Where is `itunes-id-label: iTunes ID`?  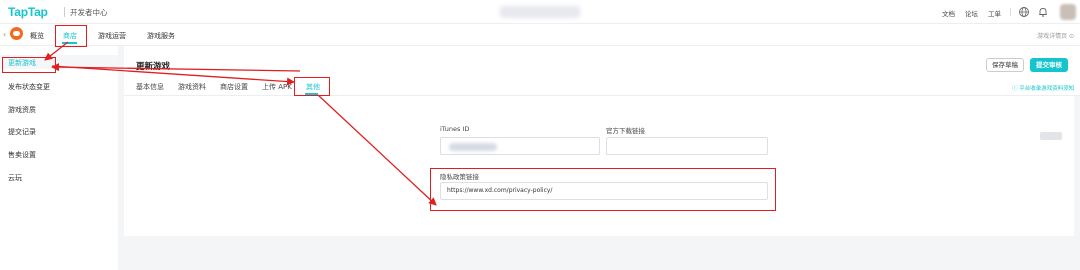
itunes-id-label: iTunes ID is located at coordinates (455, 129).